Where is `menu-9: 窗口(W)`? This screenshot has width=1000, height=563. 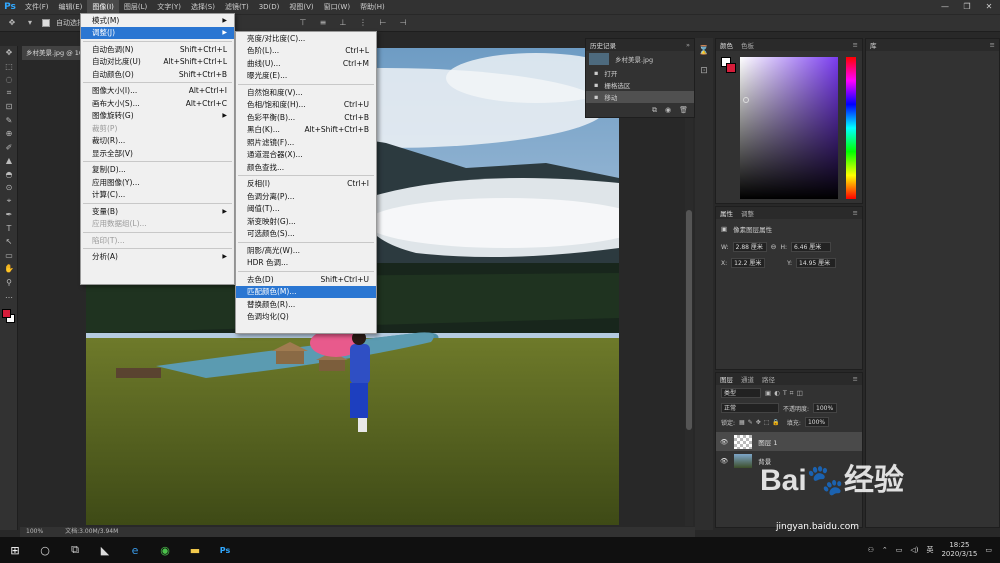
menu-9: 窗口(W) is located at coordinates (337, 7).